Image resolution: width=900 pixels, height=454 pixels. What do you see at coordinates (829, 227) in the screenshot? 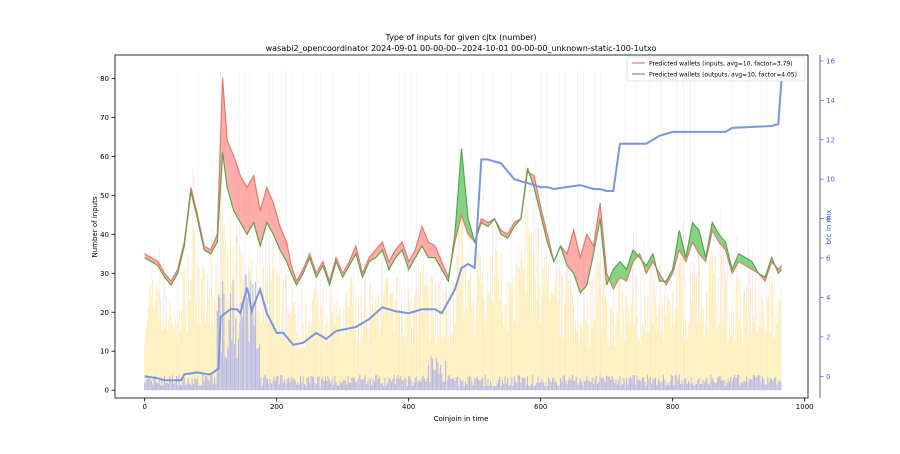
I see `y2-axis-label: btc in mix` at bounding box center [829, 227].